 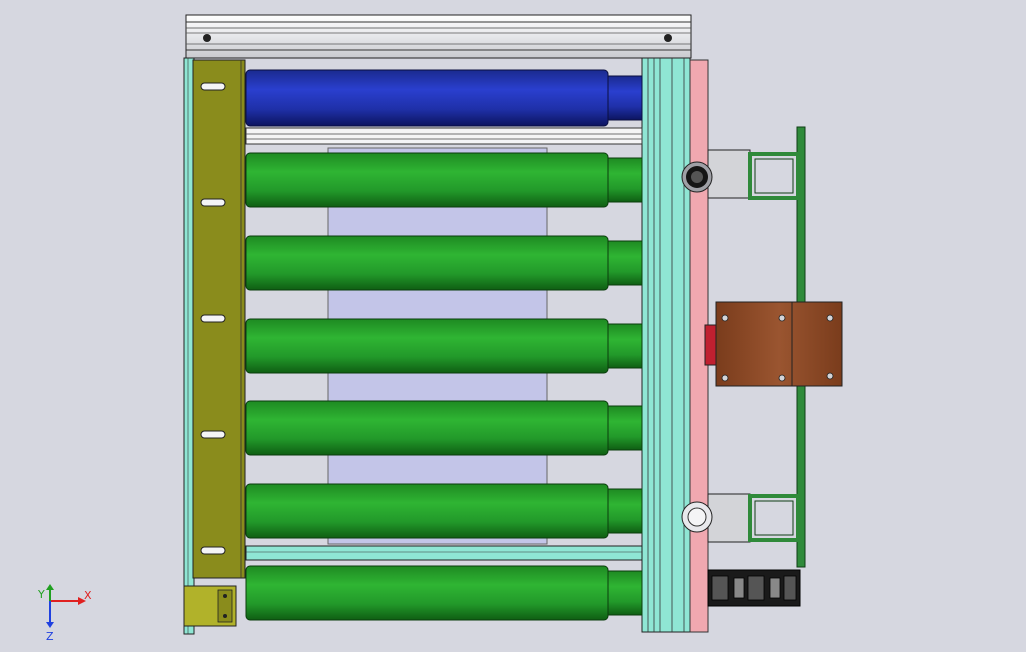 What do you see at coordinates (210, 606) in the screenshot?
I see `bearing-block` at bounding box center [210, 606].